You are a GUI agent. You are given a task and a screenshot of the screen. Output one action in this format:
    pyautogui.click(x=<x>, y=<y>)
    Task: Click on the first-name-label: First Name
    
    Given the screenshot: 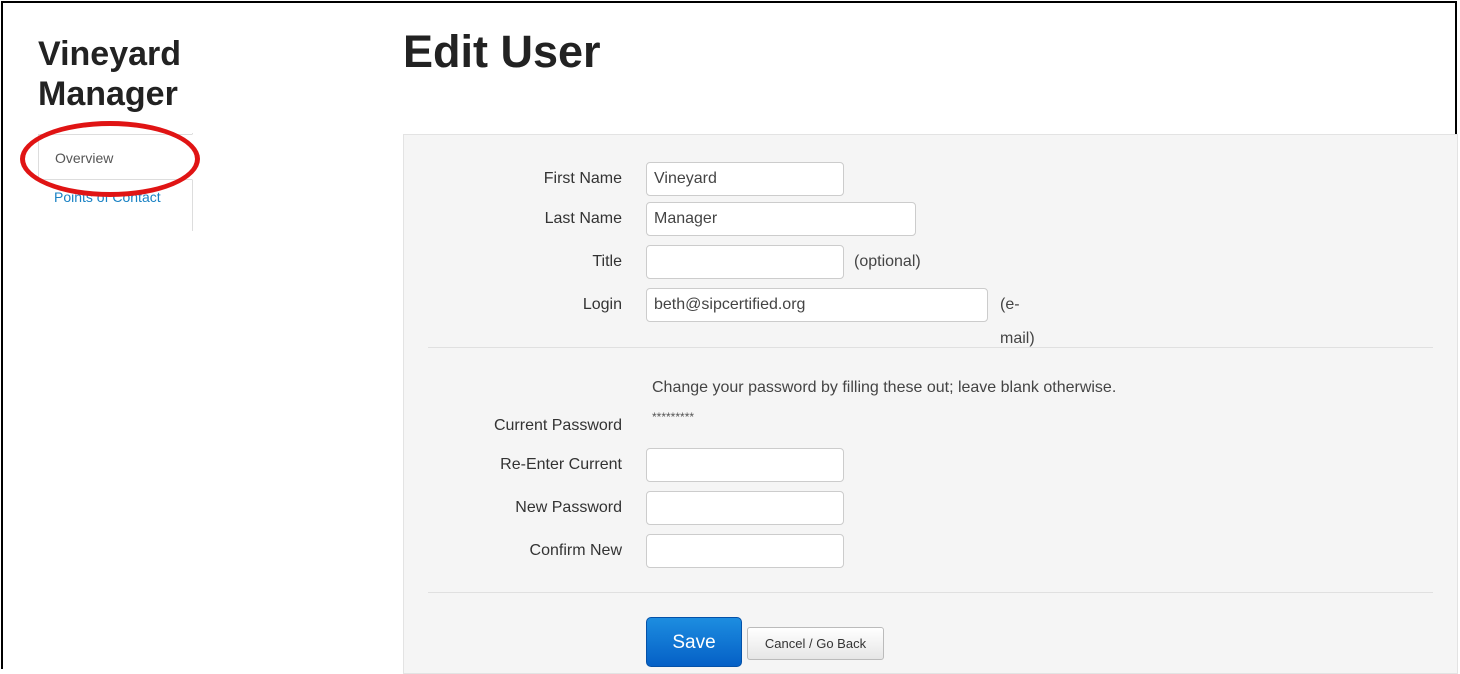 What is the action you would take?
    pyautogui.click(x=582, y=178)
    